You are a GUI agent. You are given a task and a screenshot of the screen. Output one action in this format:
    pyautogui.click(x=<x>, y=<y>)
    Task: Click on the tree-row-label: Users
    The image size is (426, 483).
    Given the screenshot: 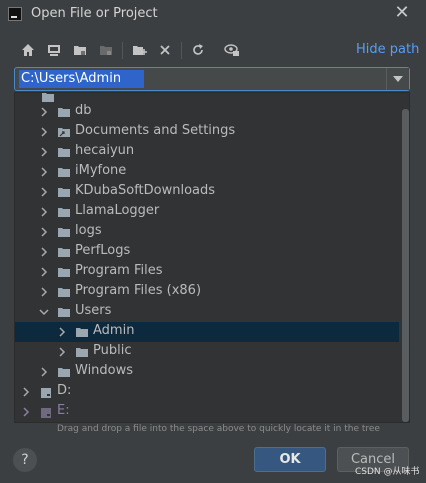 What is the action you would take?
    pyautogui.click(x=93, y=310)
    